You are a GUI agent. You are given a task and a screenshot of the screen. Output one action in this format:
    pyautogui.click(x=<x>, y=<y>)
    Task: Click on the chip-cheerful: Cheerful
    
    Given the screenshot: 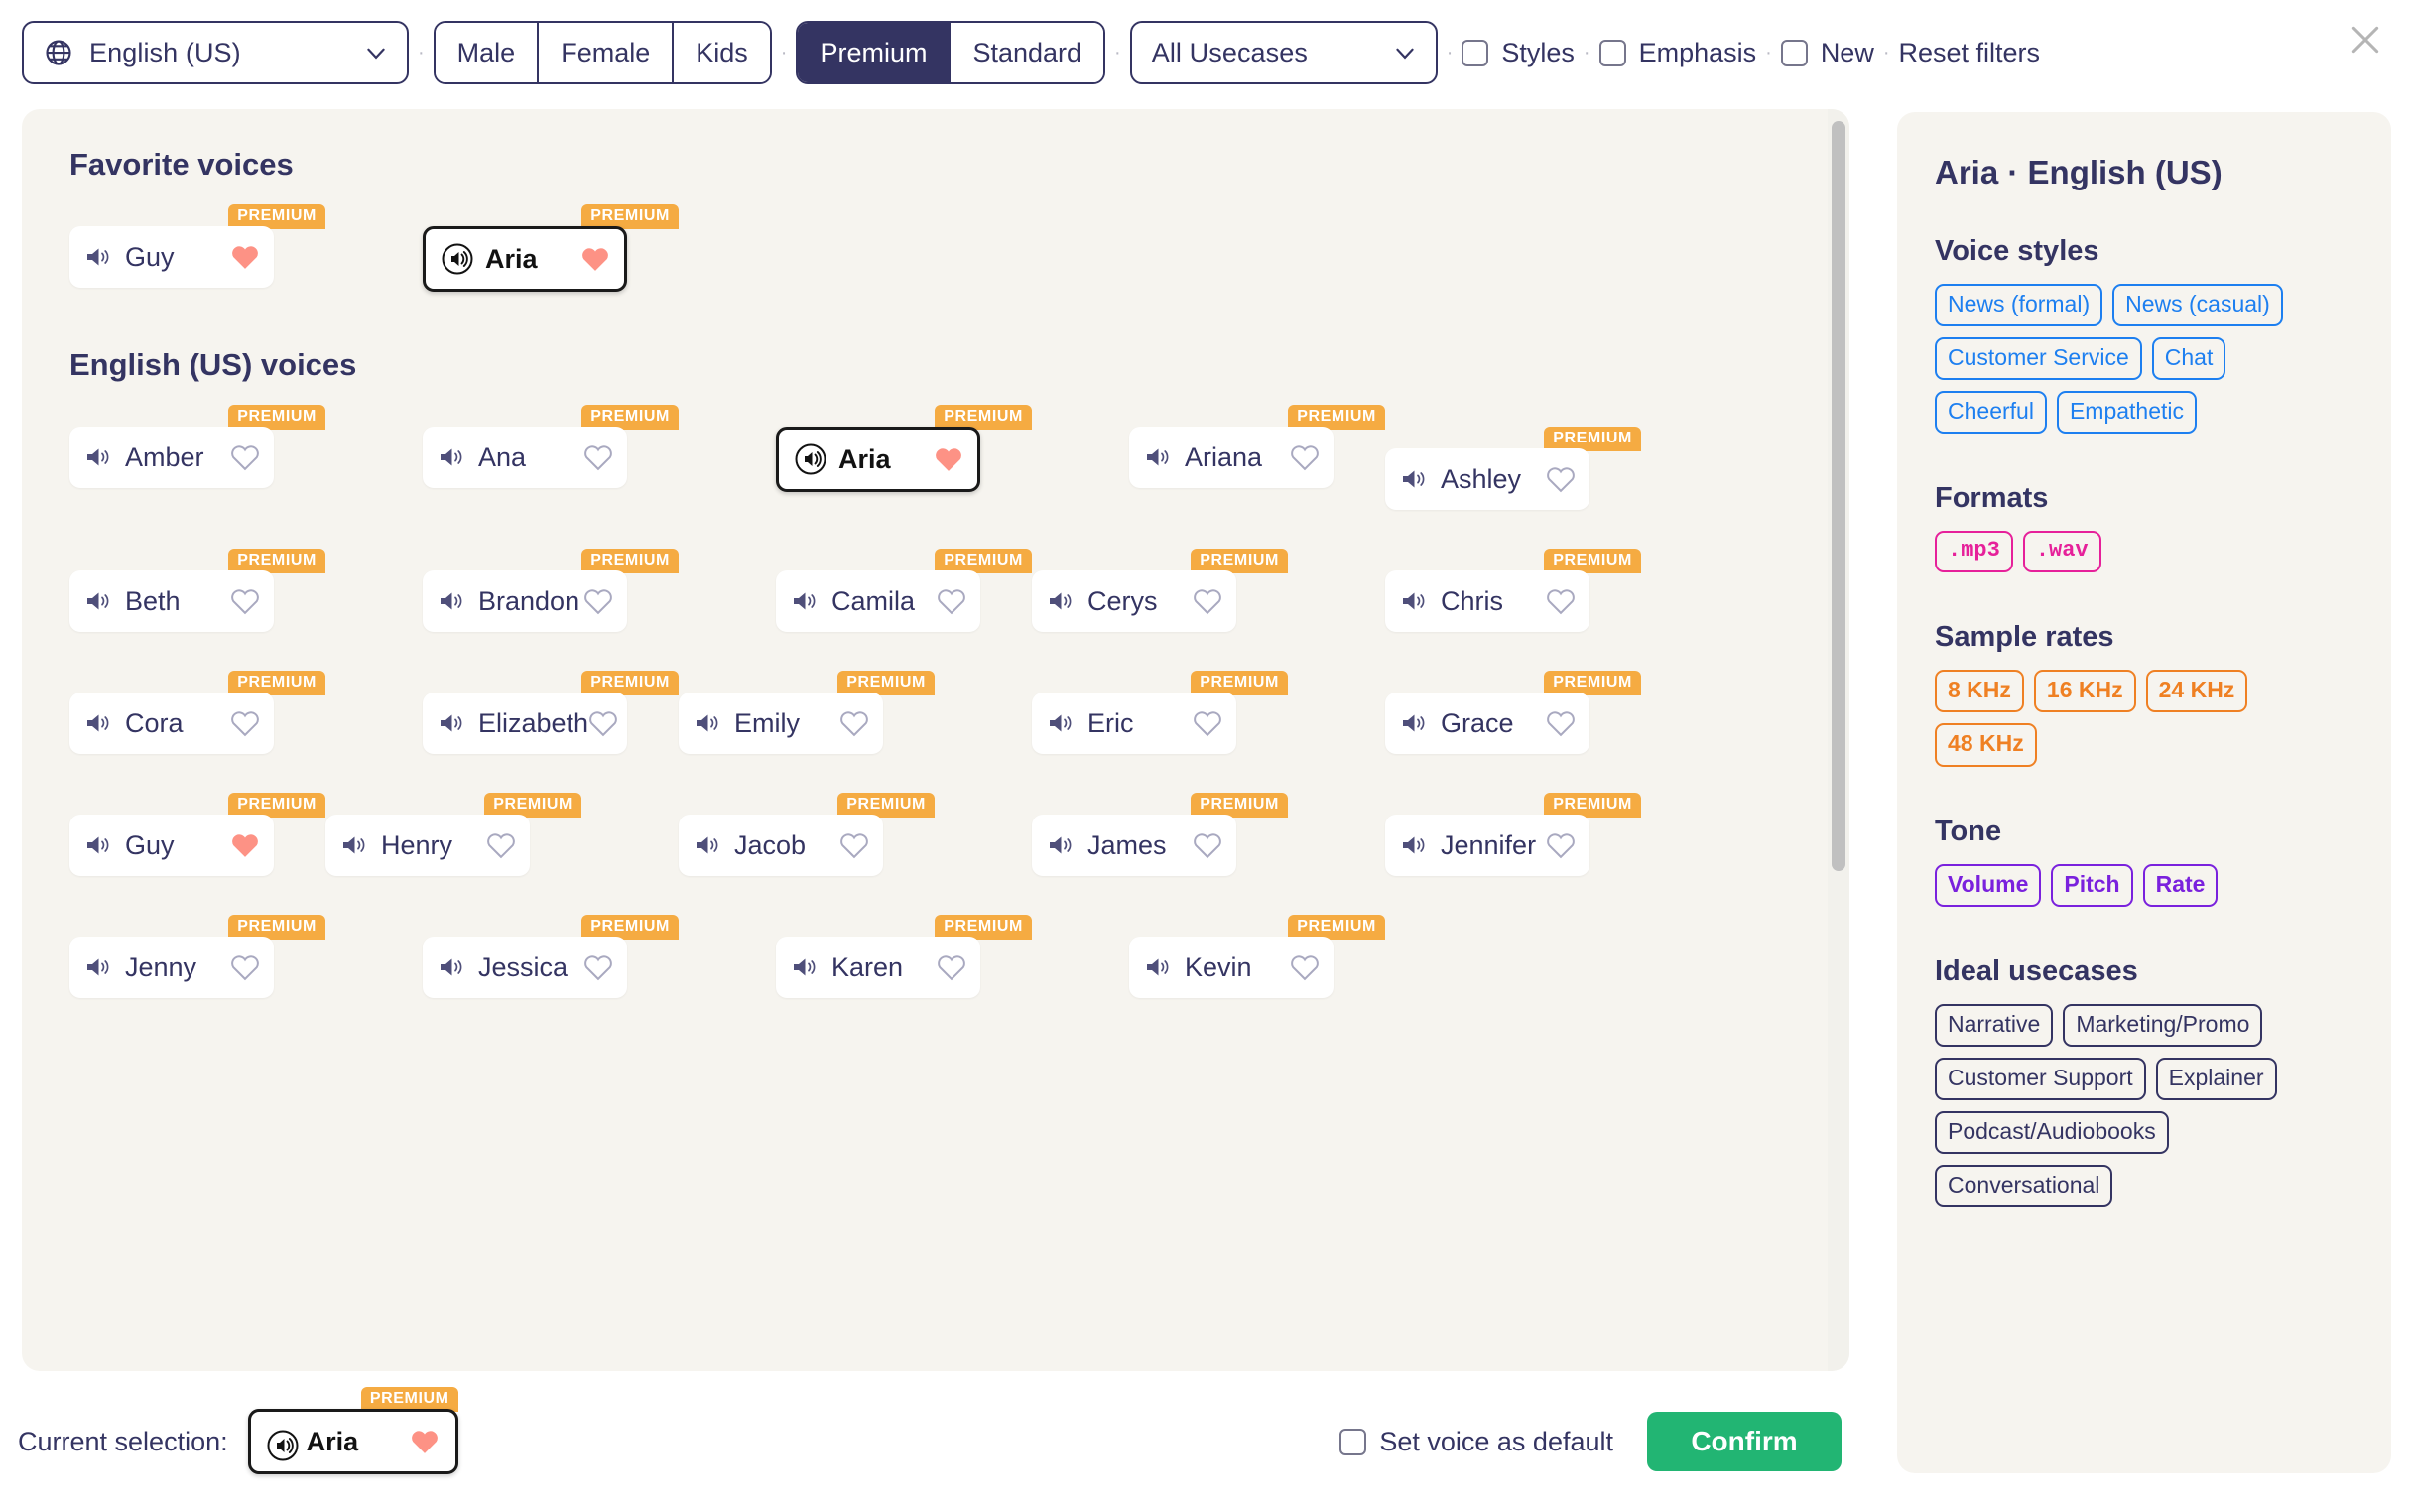 What is the action you would take?
    pyautogui.click(x=1991, y=413)
    